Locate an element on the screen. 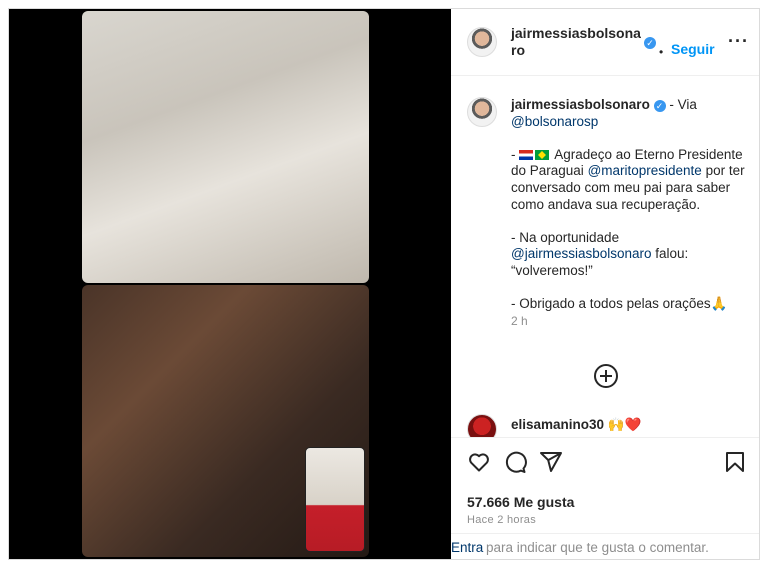 The width and height of the screenshot is (770, 576). mention-link: @maritopresidente is located at coordinates (645, 170).